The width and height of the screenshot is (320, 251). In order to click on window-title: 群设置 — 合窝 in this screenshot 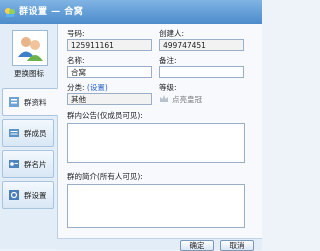, I will do `click(51, 12)`.